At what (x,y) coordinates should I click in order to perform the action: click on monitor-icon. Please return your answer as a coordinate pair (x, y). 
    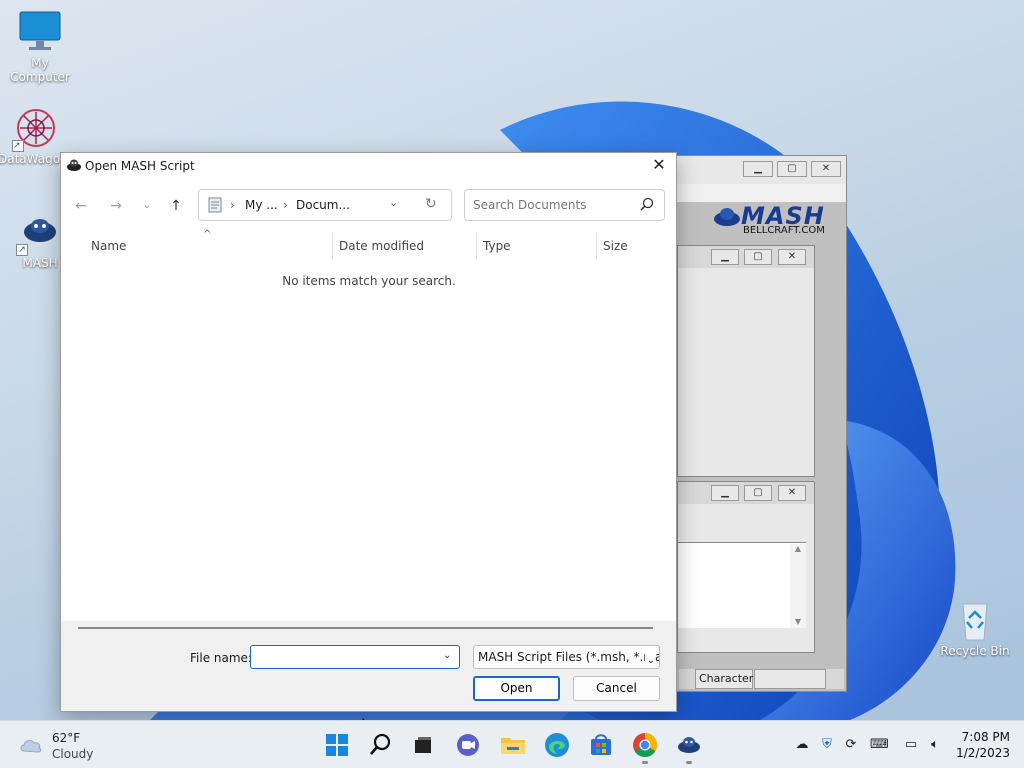
    Looking at the image, I should click on (40, 32).